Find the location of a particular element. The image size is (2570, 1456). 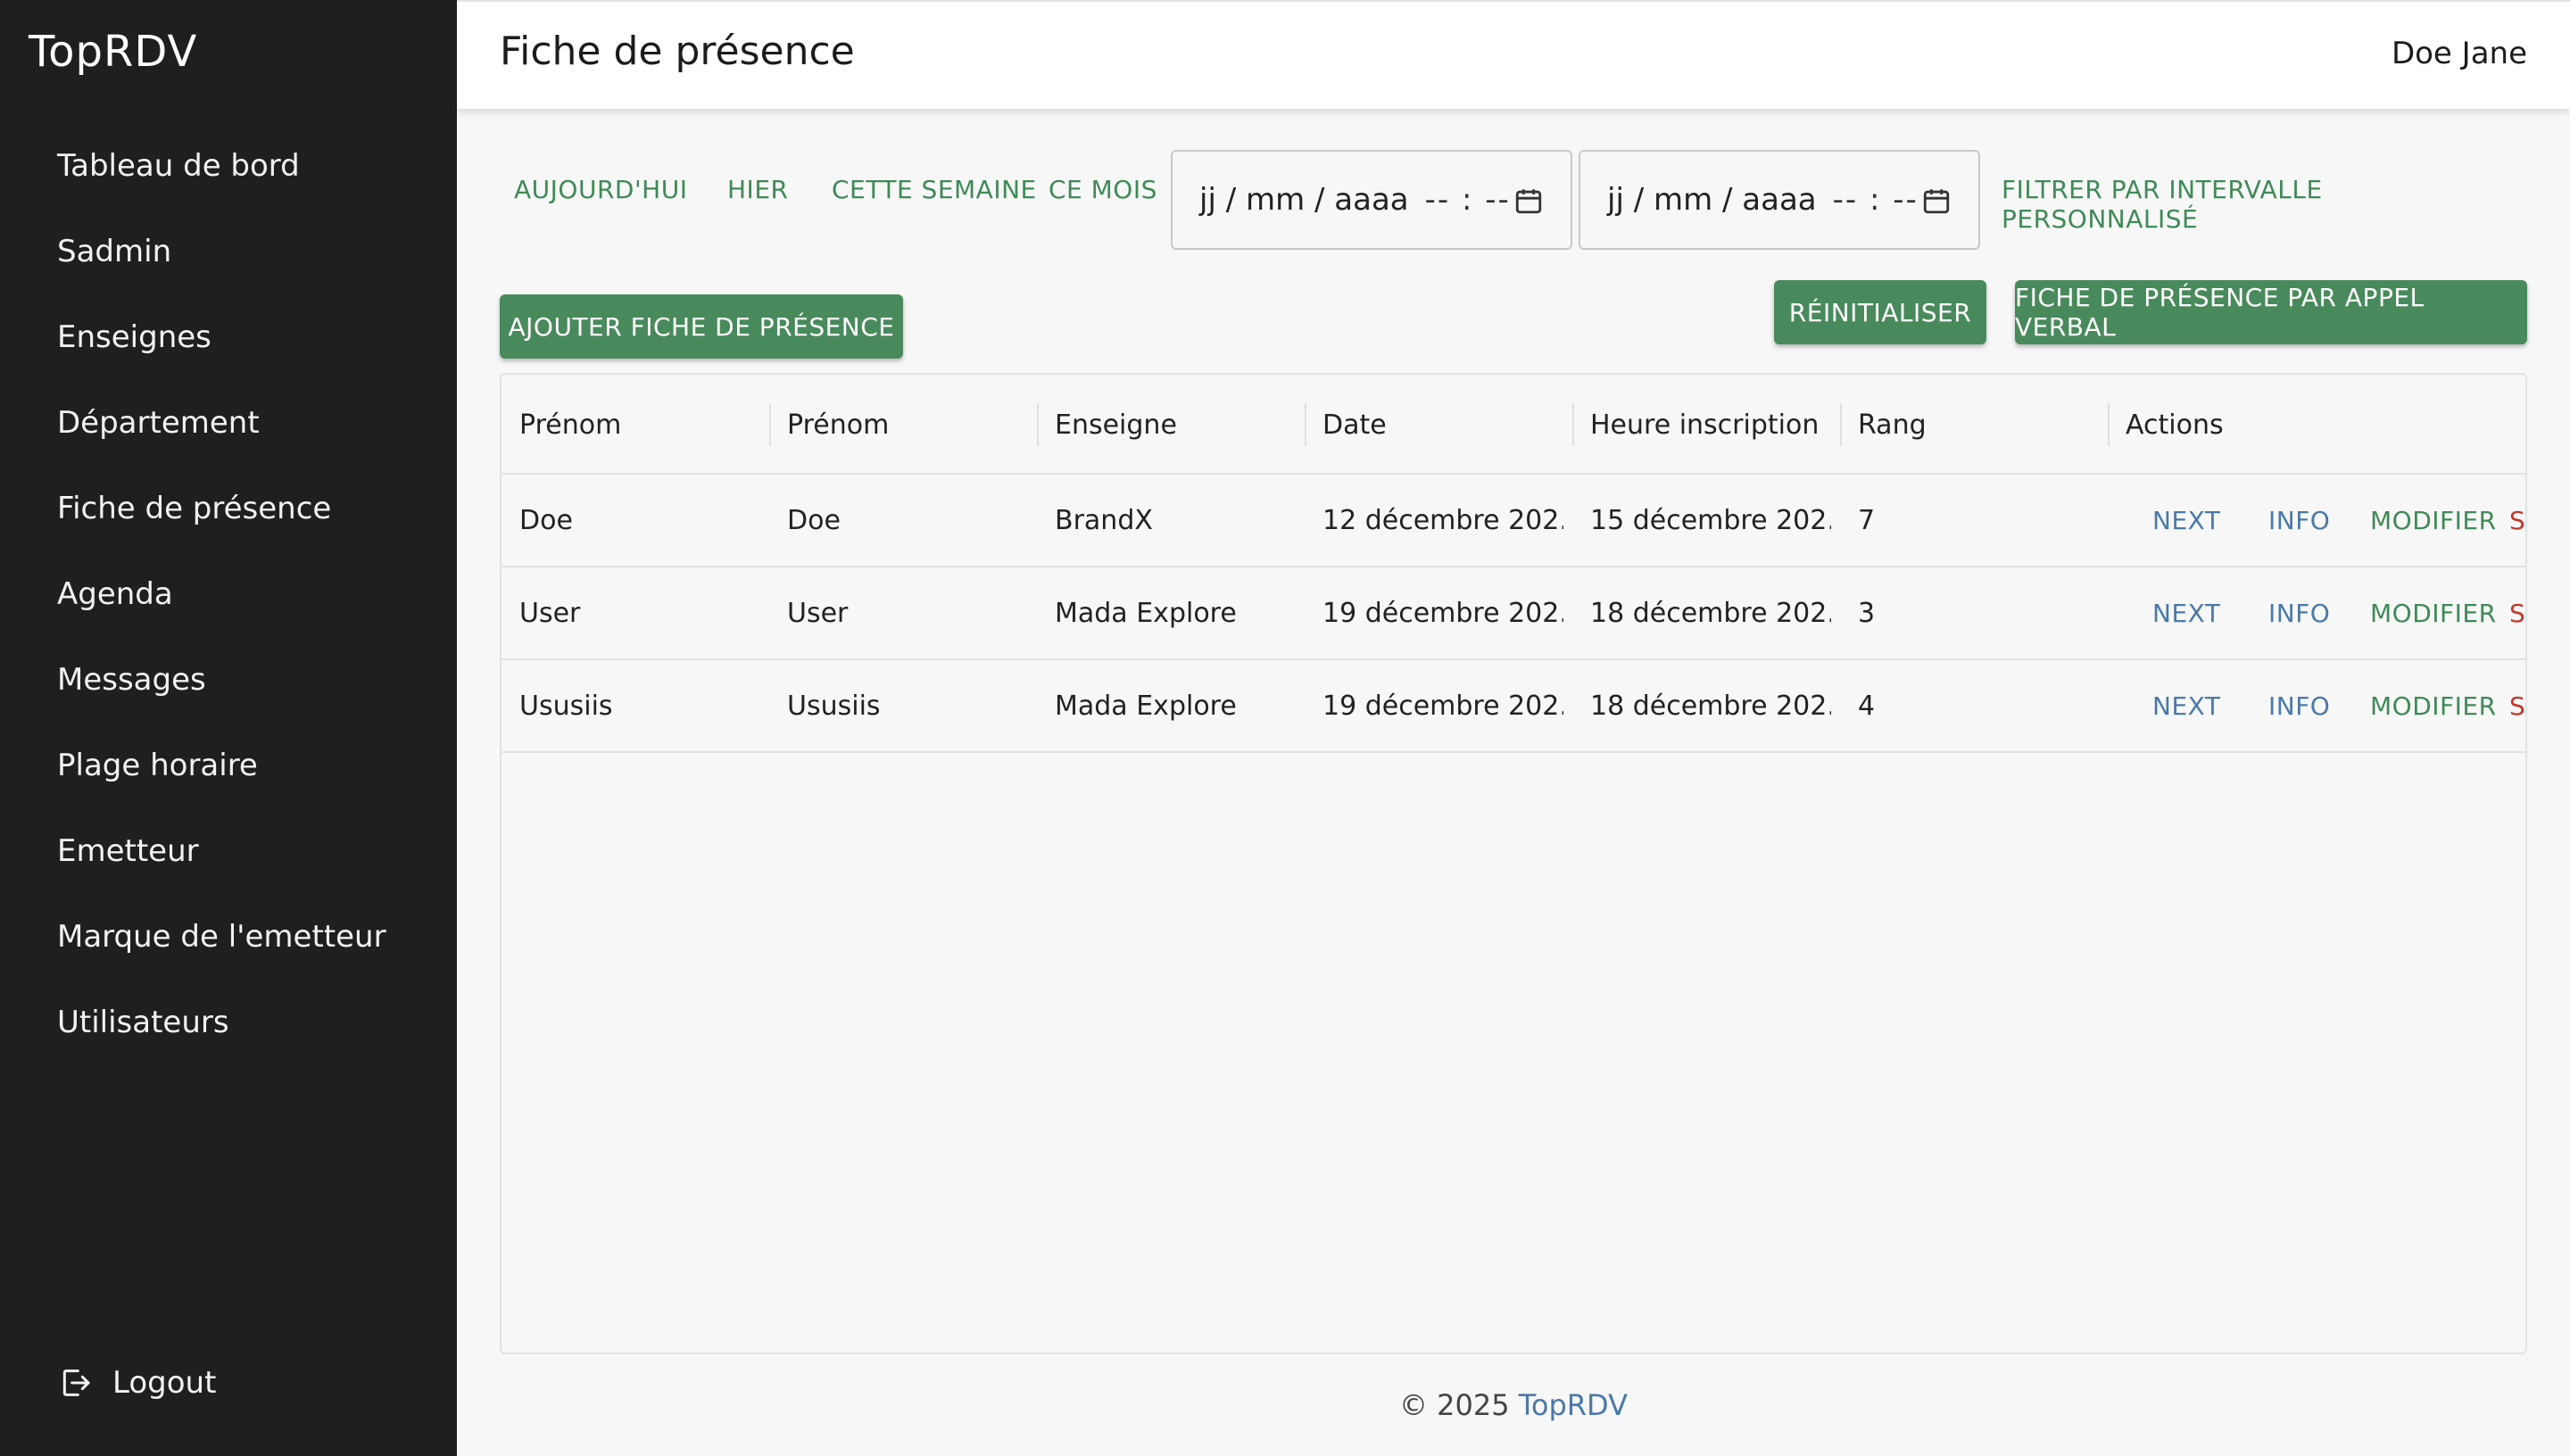

start-time-placeholder: -- is located at coordinates (1467, 200).